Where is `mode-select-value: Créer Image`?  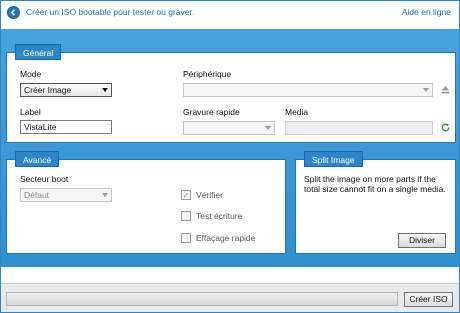
mode-select-value: Créer Image is located at coordinates (48, 90).